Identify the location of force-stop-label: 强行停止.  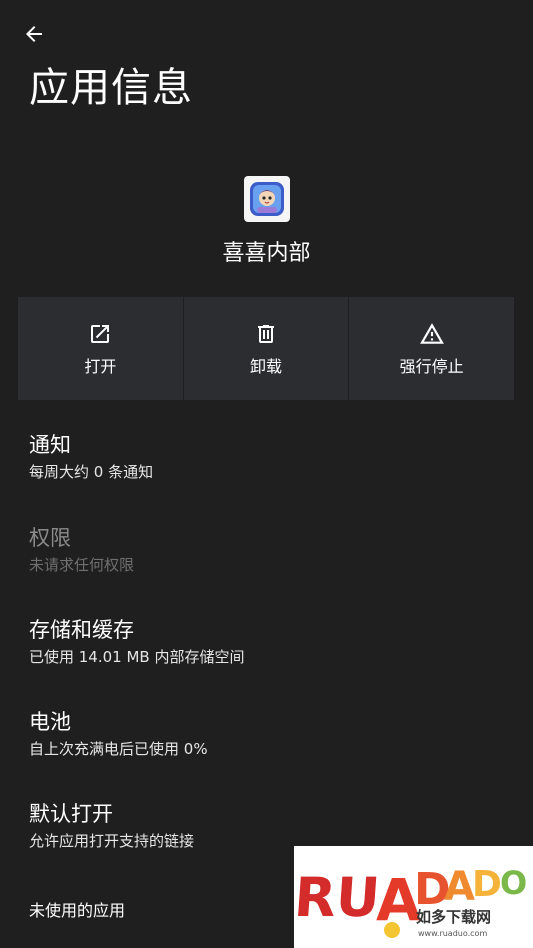
(431, 366).